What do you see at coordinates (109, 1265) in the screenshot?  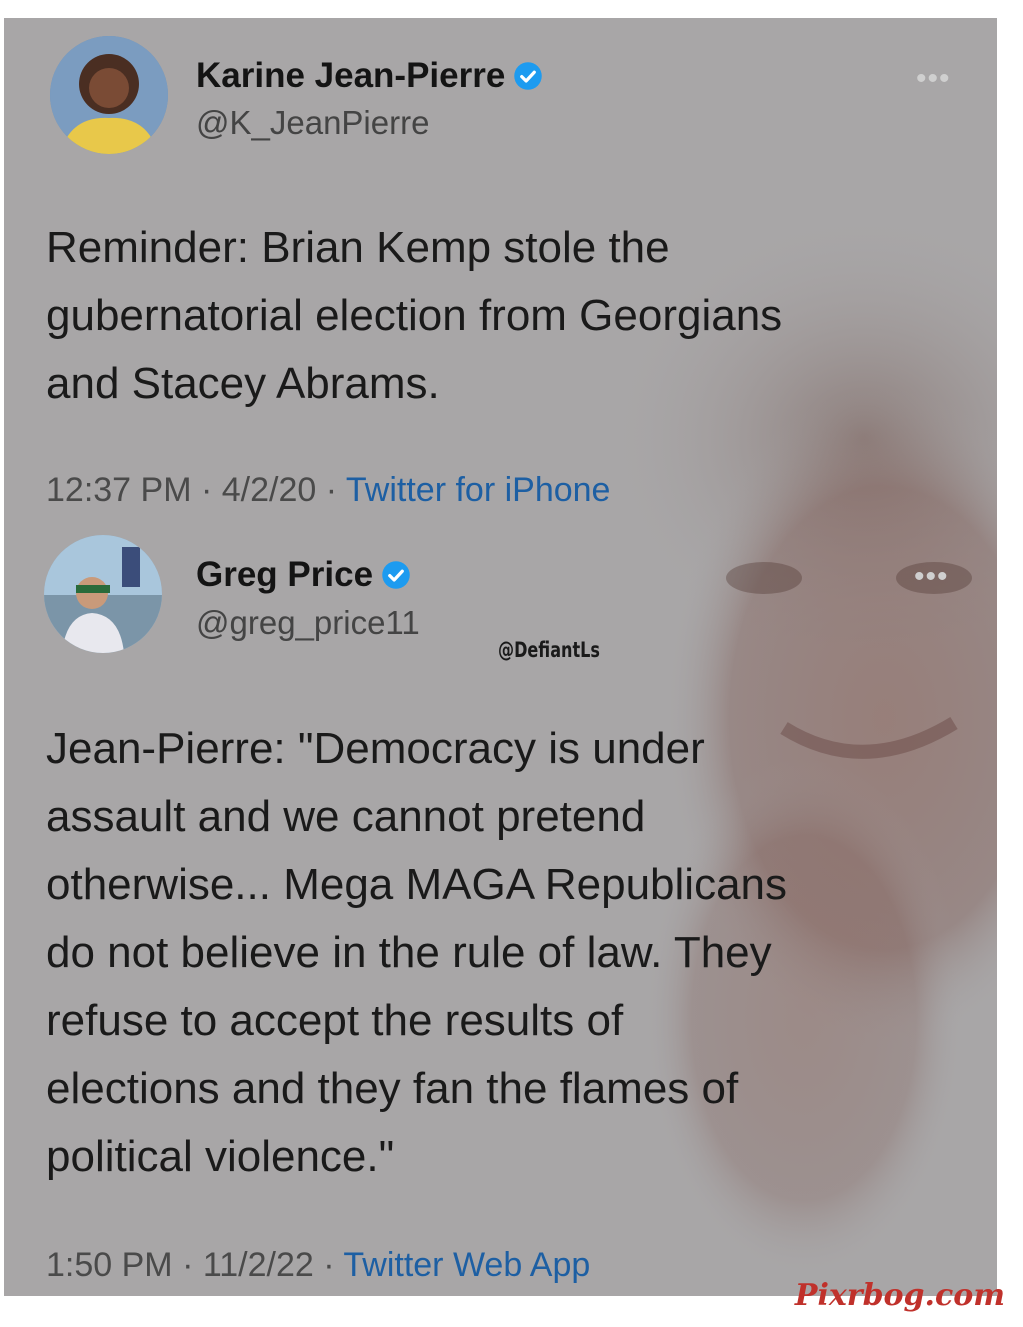 I see `tweet-time: 1:50 PM` at bounding box center [109, 1265].